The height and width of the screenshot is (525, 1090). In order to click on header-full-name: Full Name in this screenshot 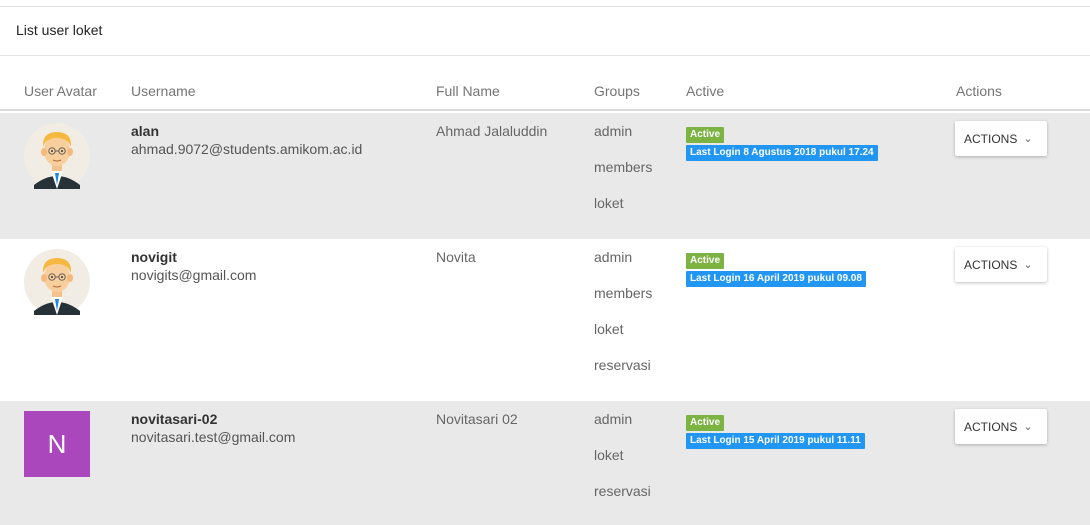, I will do `click(468, 91)`.